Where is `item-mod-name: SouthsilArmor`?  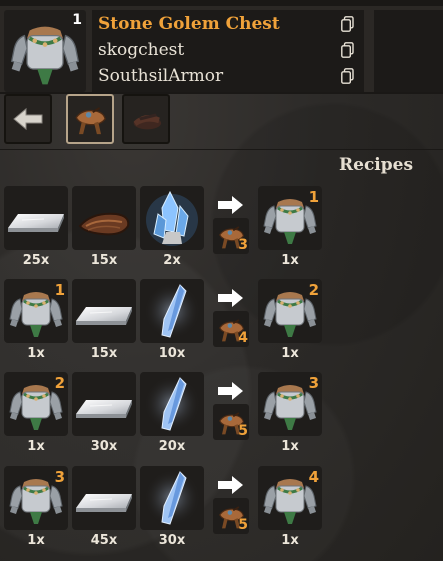 item-mod-name: SouthsilArmor is located at coordinates (161, 76).